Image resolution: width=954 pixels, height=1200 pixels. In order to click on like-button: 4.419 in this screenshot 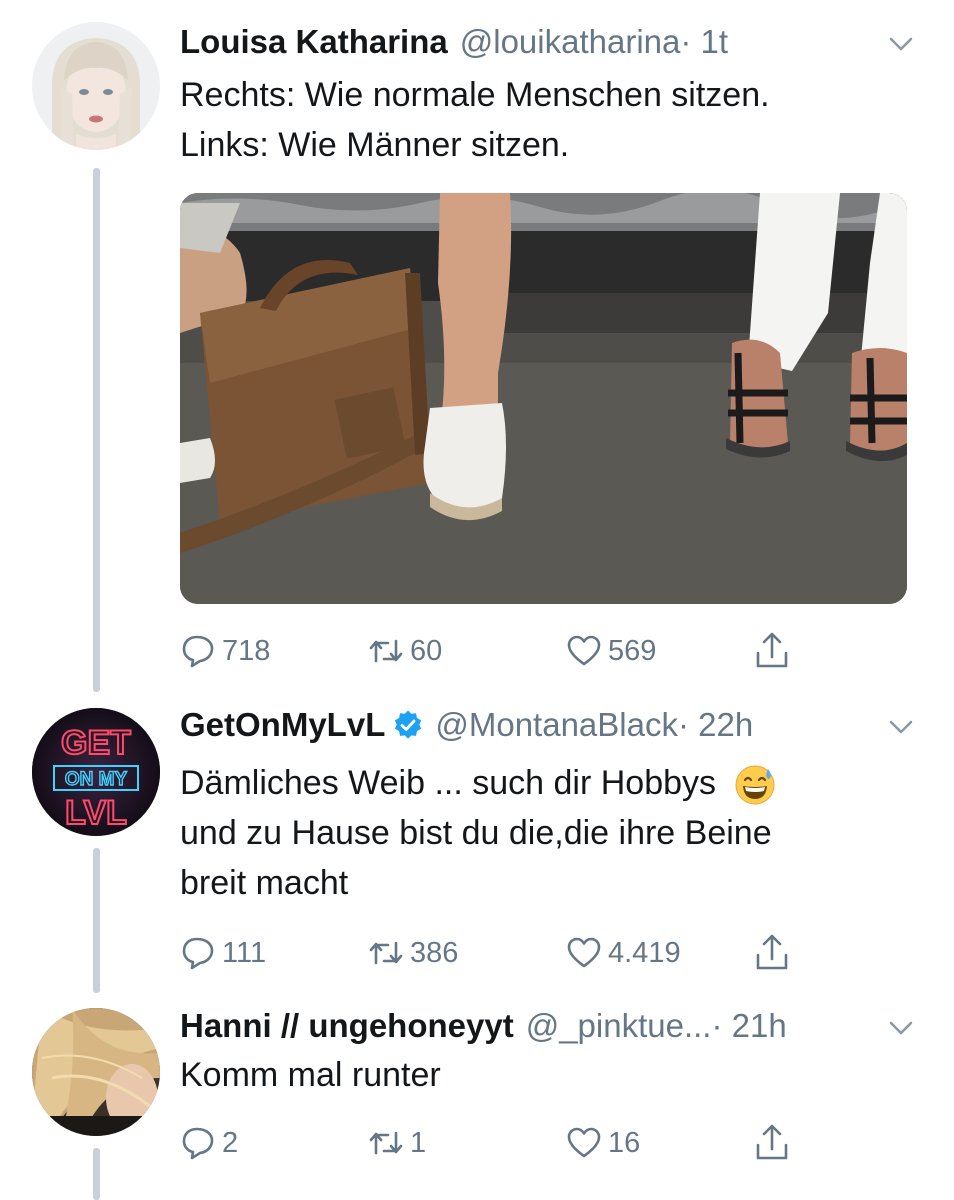, I will do `click(623, 953)`.